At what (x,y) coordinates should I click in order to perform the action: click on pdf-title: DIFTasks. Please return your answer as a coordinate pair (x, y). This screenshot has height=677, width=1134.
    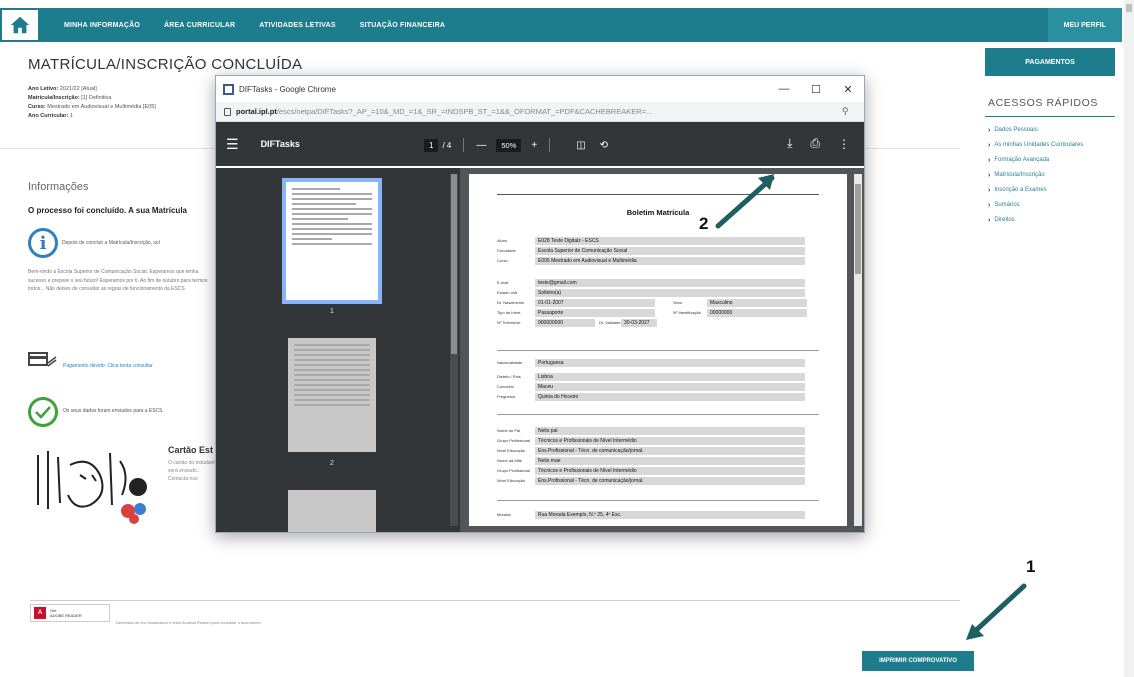
    Looking at the image, I should click on (280, 144).